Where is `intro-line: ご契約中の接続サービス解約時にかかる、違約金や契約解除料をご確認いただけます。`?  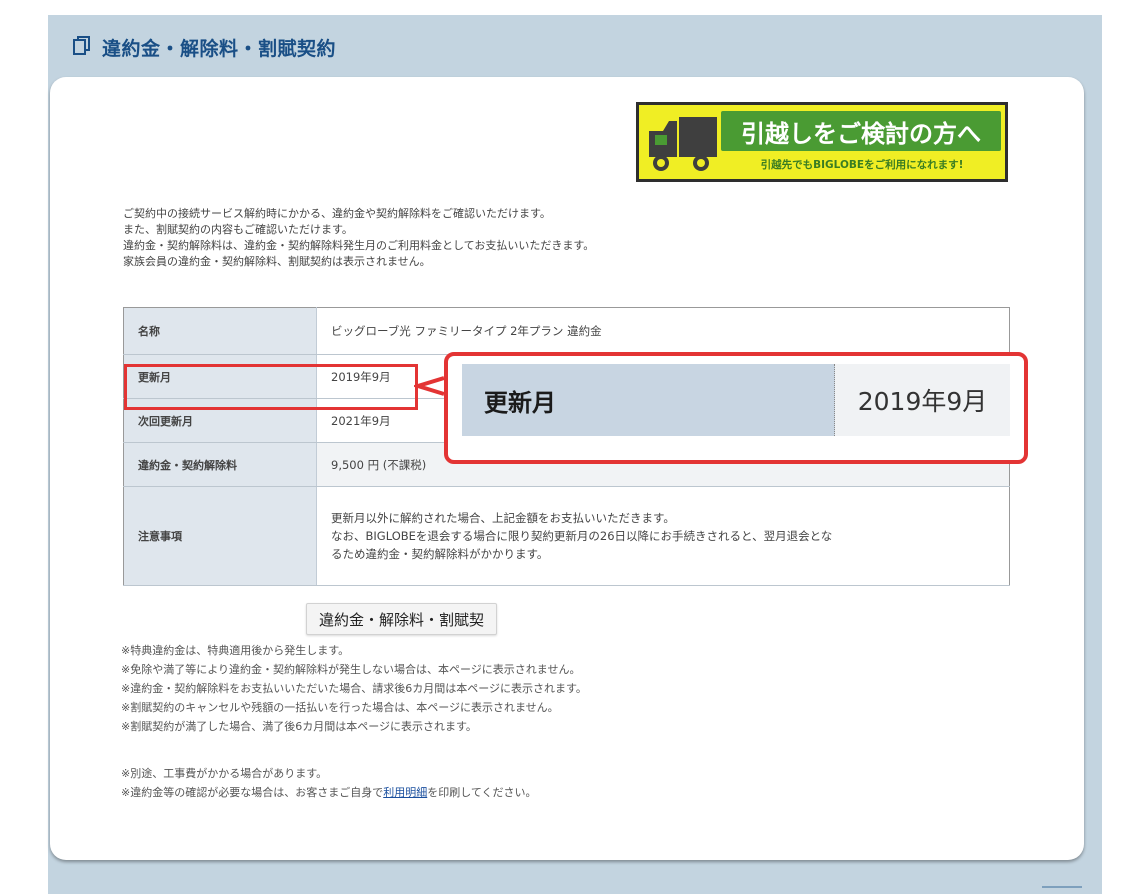 intro-line: ご契約中の接続サービス解約時にかかる、違約金や契約解除料をご確認いただけます。 is located at coordinates (337, 213).